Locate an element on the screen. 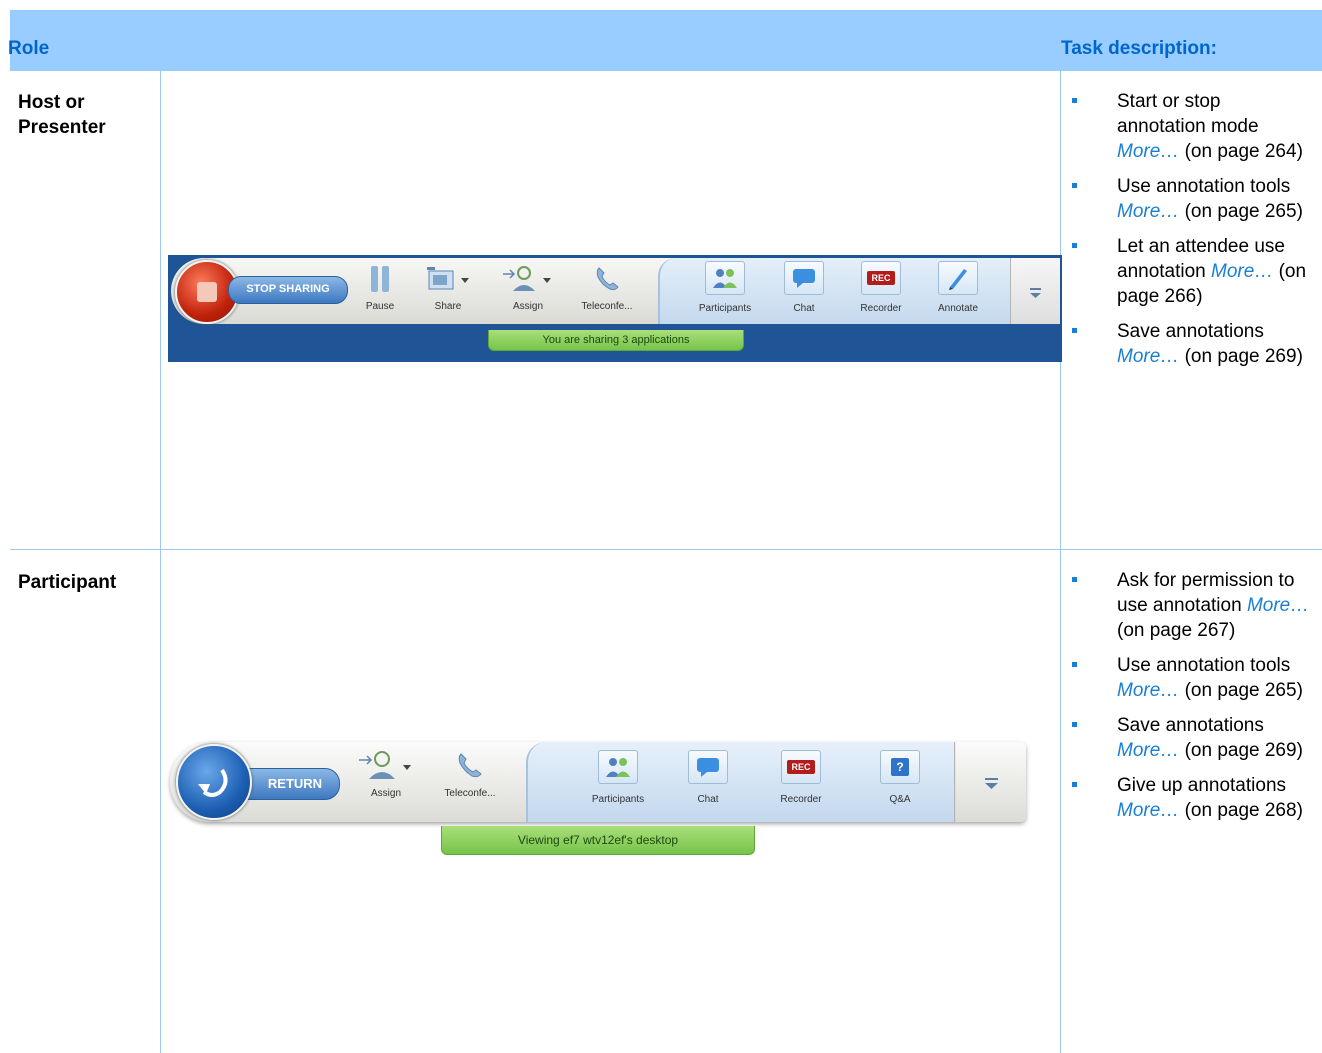 The image size is (1322, 1053). pause-button: Pause is located at coordinates (380, 288).